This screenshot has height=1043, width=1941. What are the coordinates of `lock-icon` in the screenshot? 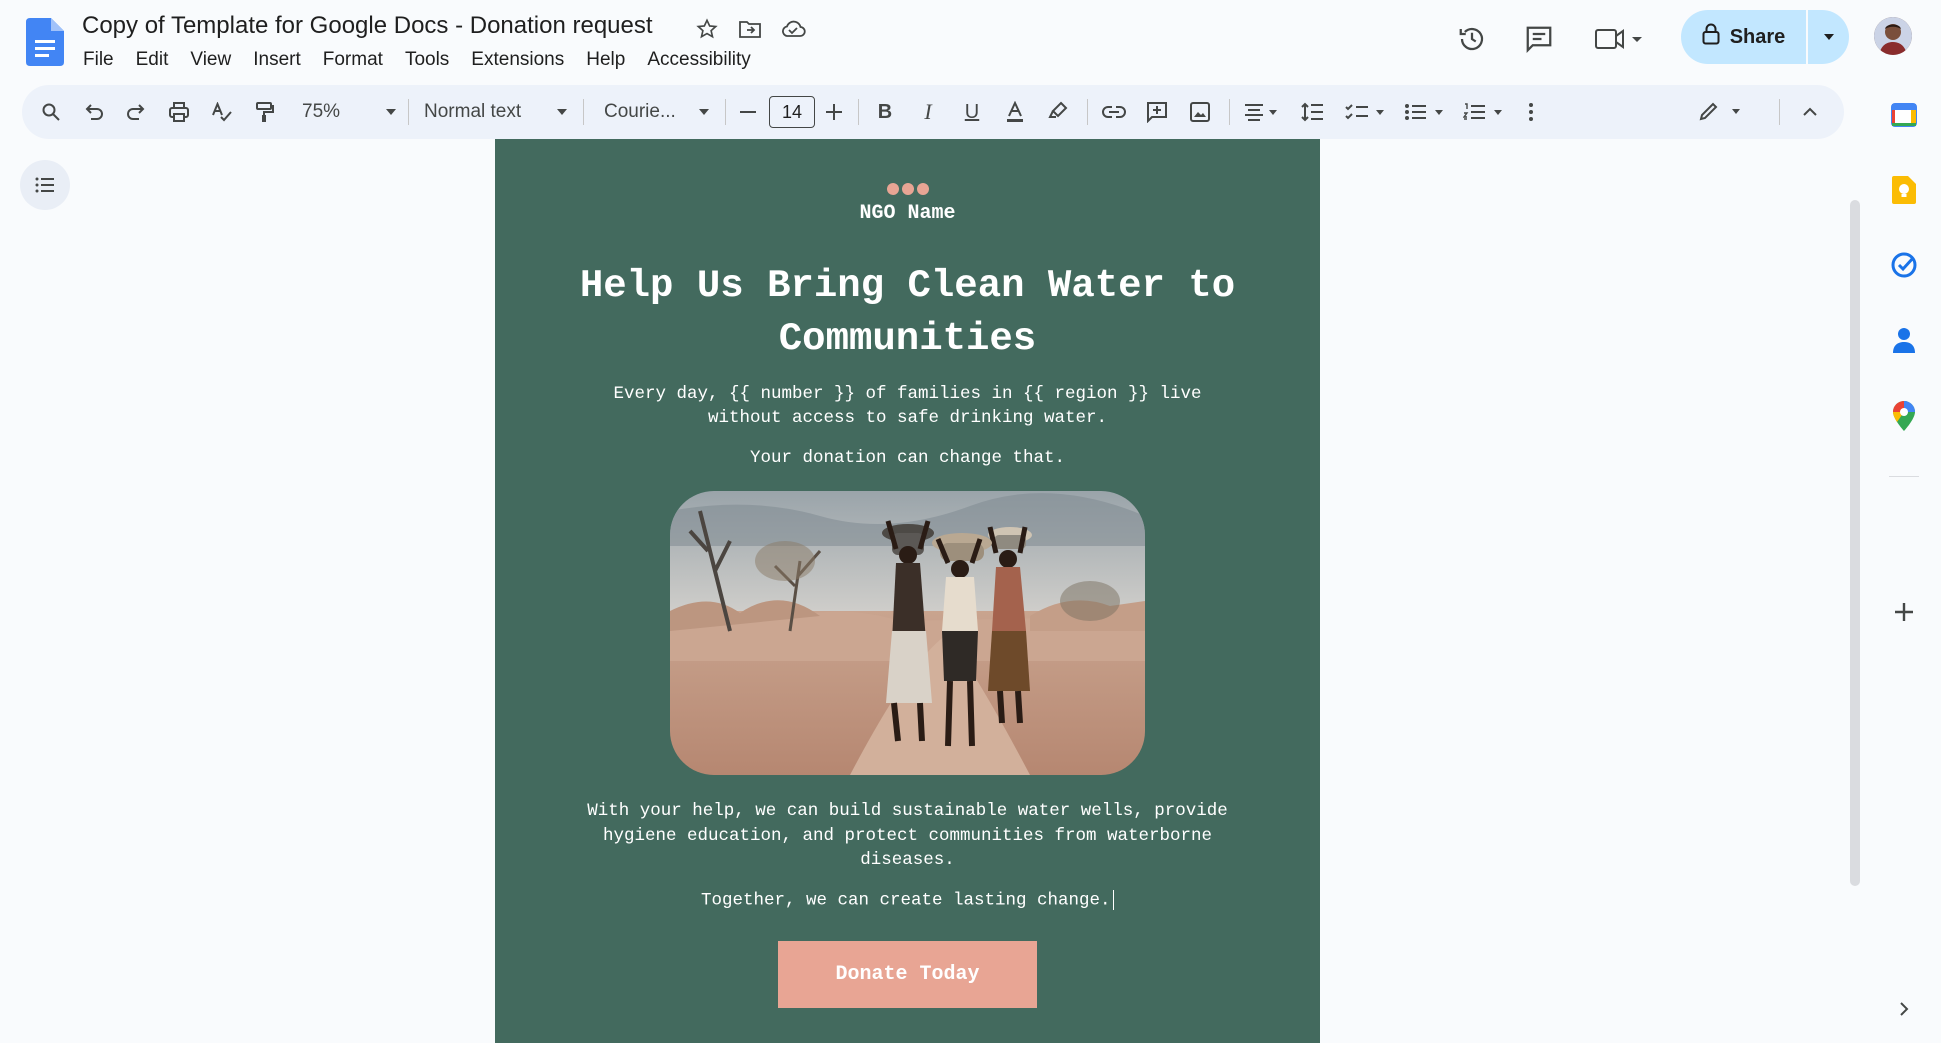 It's located at (1711, 37).